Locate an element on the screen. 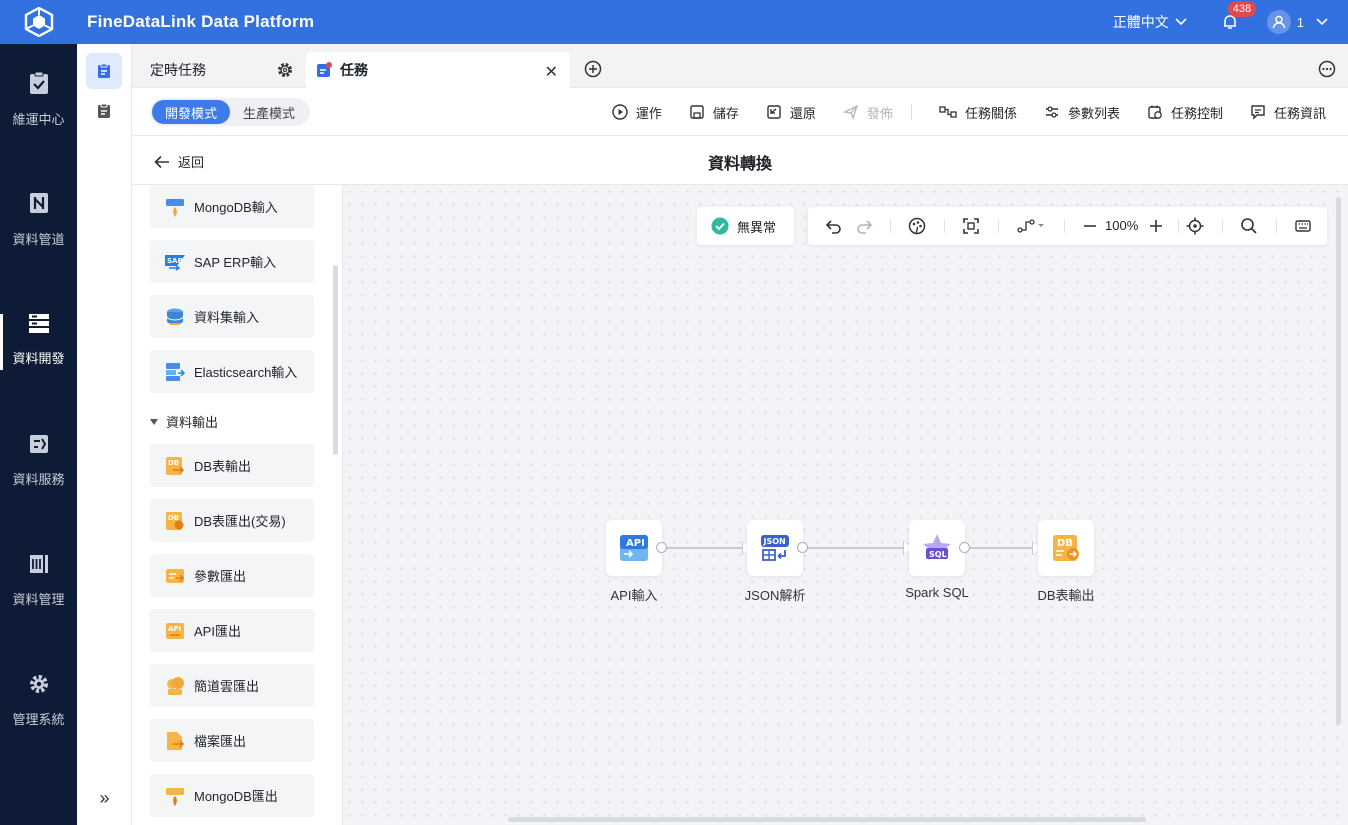  restore-button: 還原 is located at coordinates (791, 112).